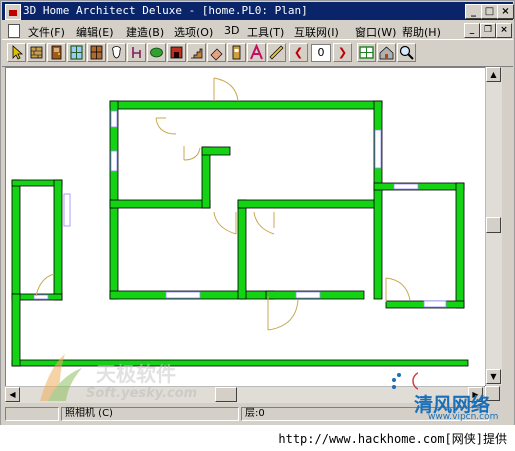 The width and height of the screenshot is (515, 451). Describe the element at coordinates (375, 32) in the screenshot. I see `menu-window: 窗口(W)` at that location.